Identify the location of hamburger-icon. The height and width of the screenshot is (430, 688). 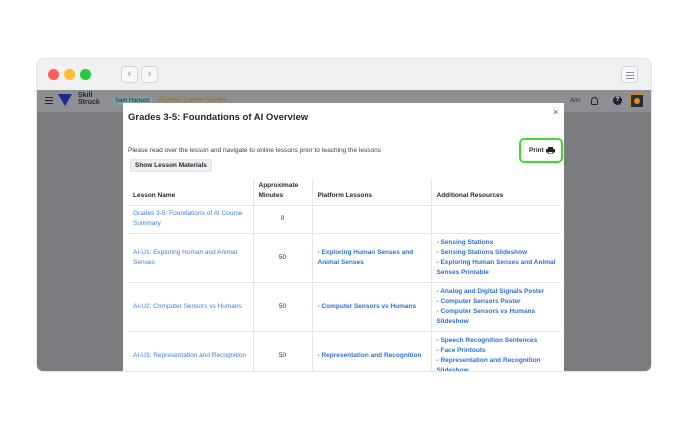
(49, 101).